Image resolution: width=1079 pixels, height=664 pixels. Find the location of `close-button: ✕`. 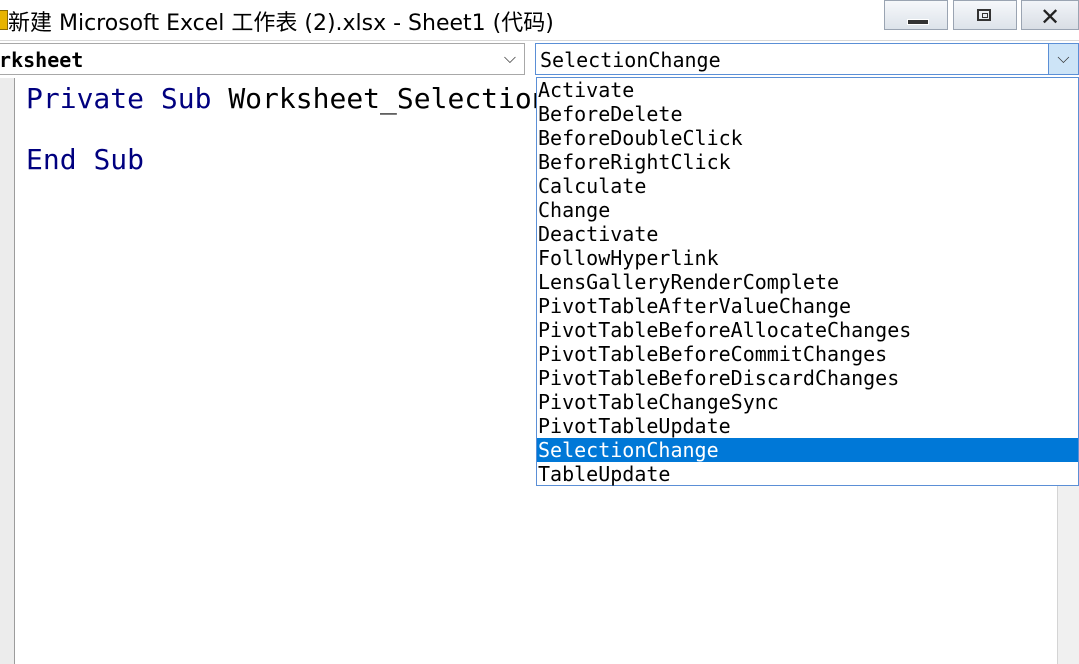

close-button: ✕ is located at coordinates (1050, 15).